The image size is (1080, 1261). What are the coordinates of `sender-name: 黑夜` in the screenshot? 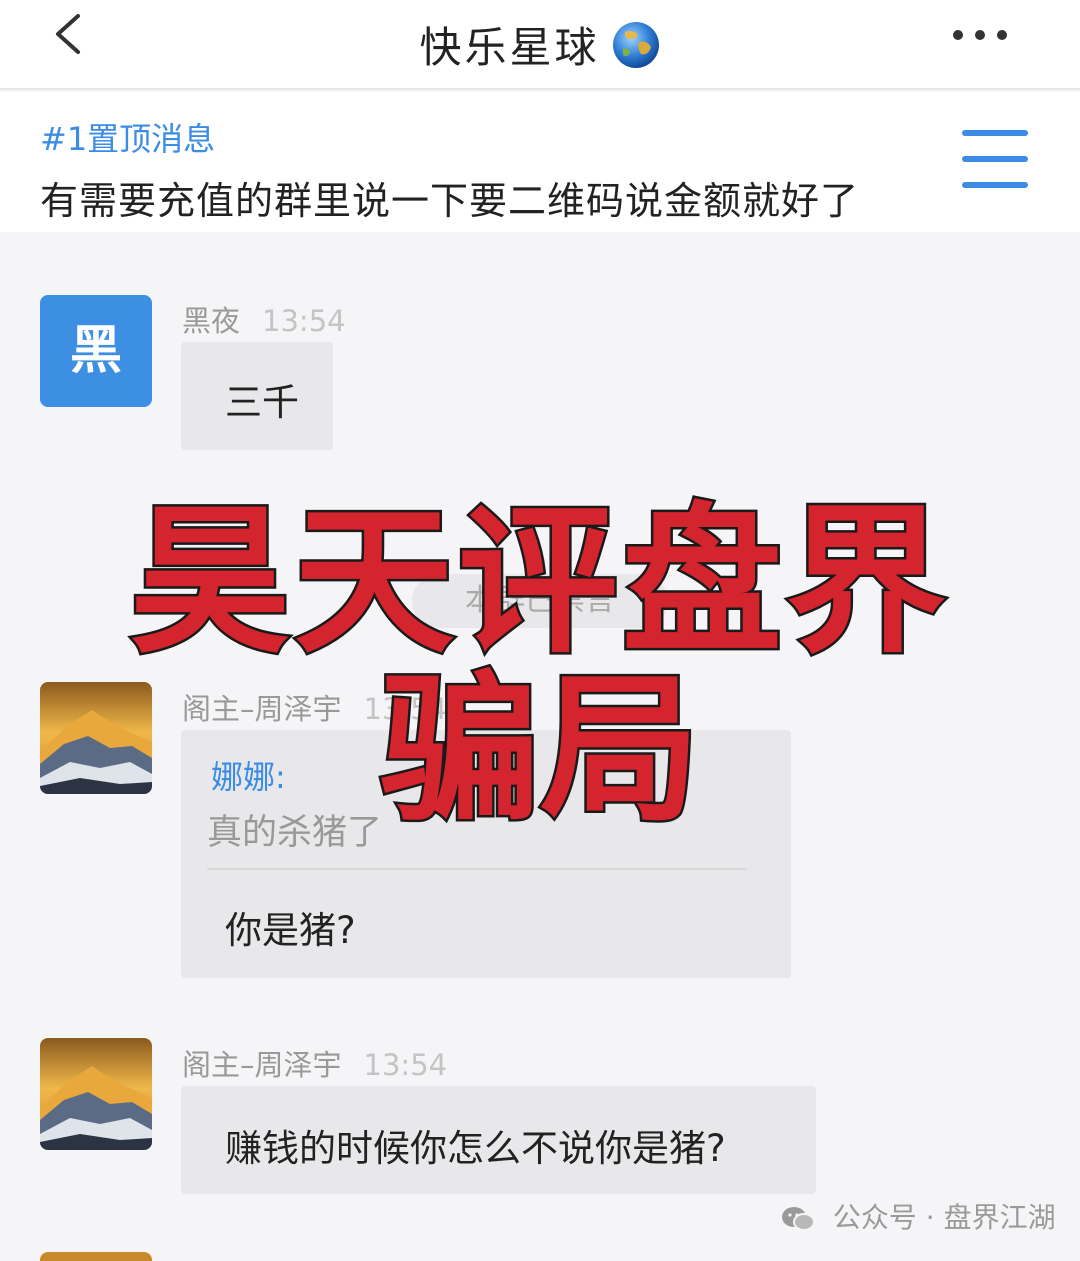 It's located at (211, 321).